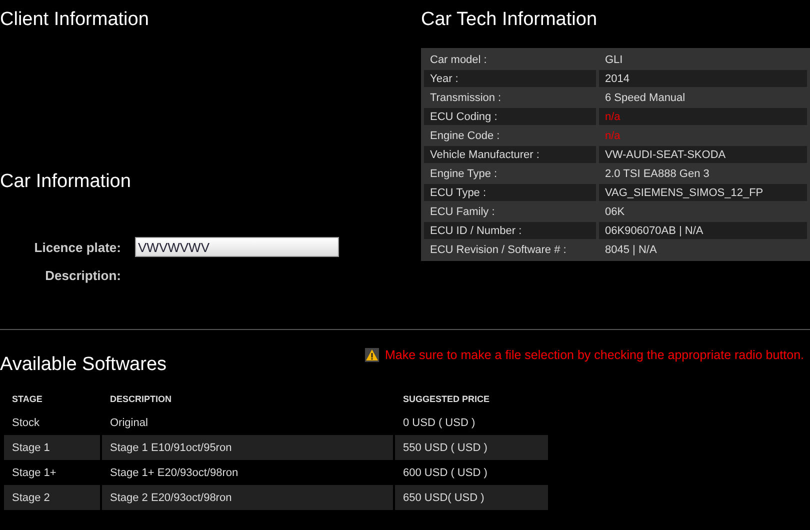 The image size is (810, 530). I want to click on table-cell: ECU Type :, so click(510, 192).